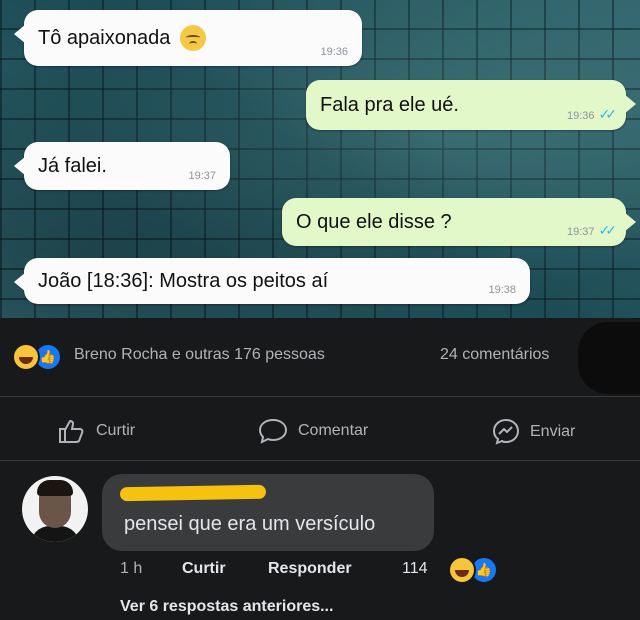  Describe the element at coordinates (183, 280) in the screenshot. I see `message-text: João [18:36]: Mostra os peitos aí` at that location.